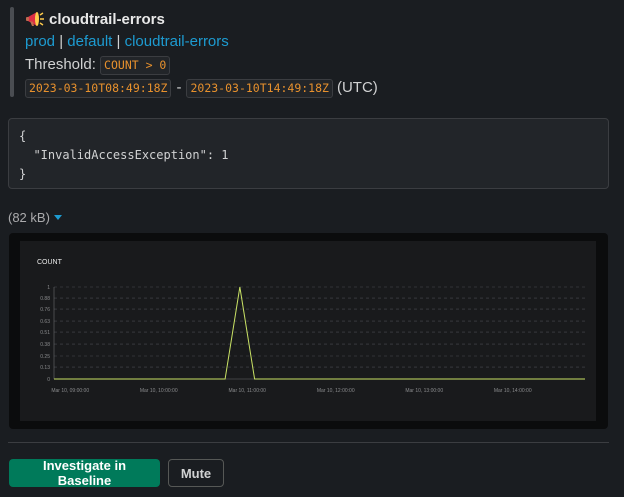 This screenshot has height=497, width=624. What do you see at coordinates (48, 288) in the screenshot?
I see `y-tick-label: 1` at bounding box center [48, 288].